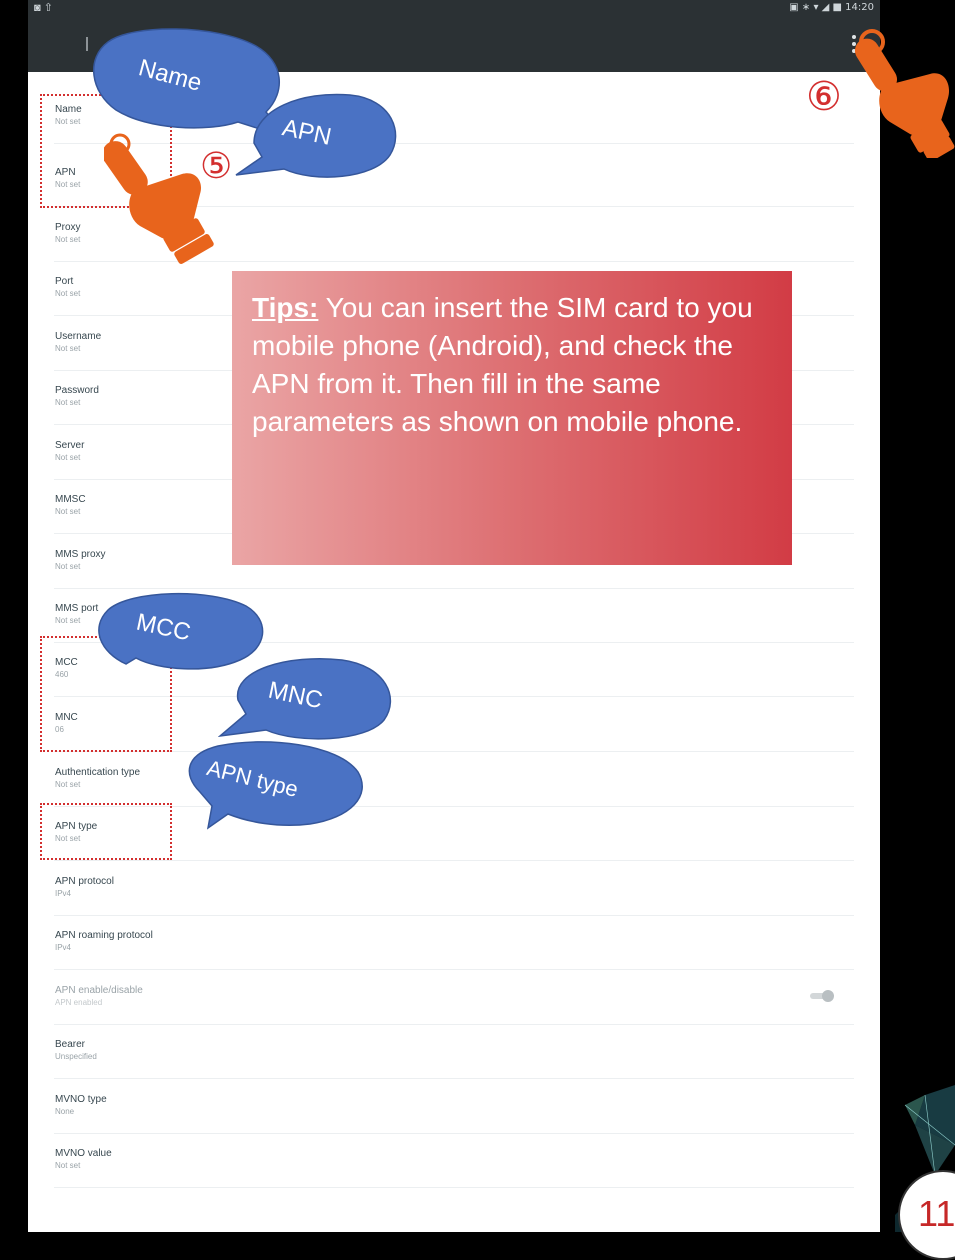  What do you see at coordinates (454, 780) in the screenshot?
I see `setting-row-authentication-type: Authentication type Not set` at bounding box center [454, 780].